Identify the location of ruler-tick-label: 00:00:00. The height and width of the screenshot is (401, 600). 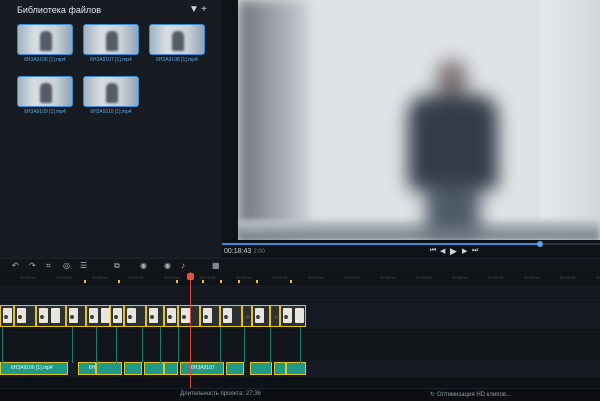
(28, 277).